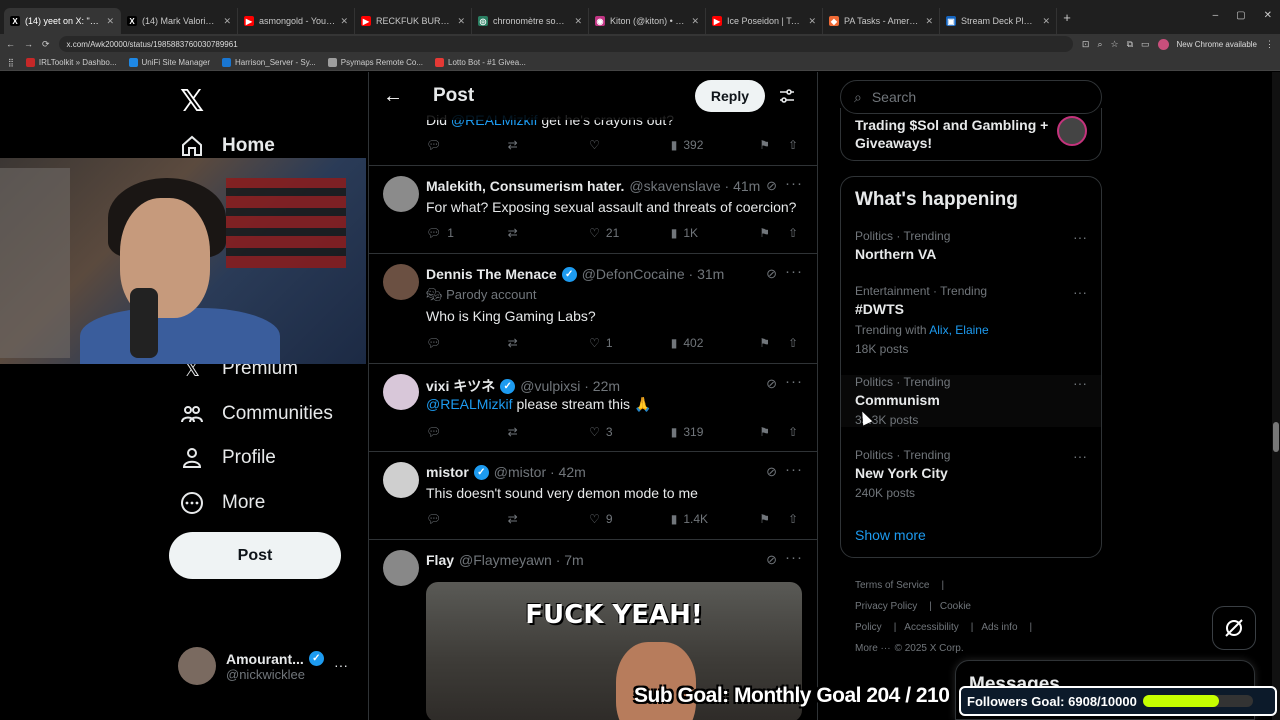 This screenshot has height=720, width=1280. Describe the element at coordinates (1268, 15) in the screenshot. I see `close-window-icon: ✕` at that location.